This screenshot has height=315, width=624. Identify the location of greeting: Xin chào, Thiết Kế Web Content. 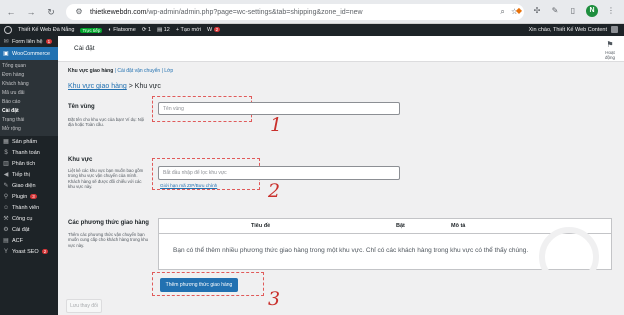
(568, 30).